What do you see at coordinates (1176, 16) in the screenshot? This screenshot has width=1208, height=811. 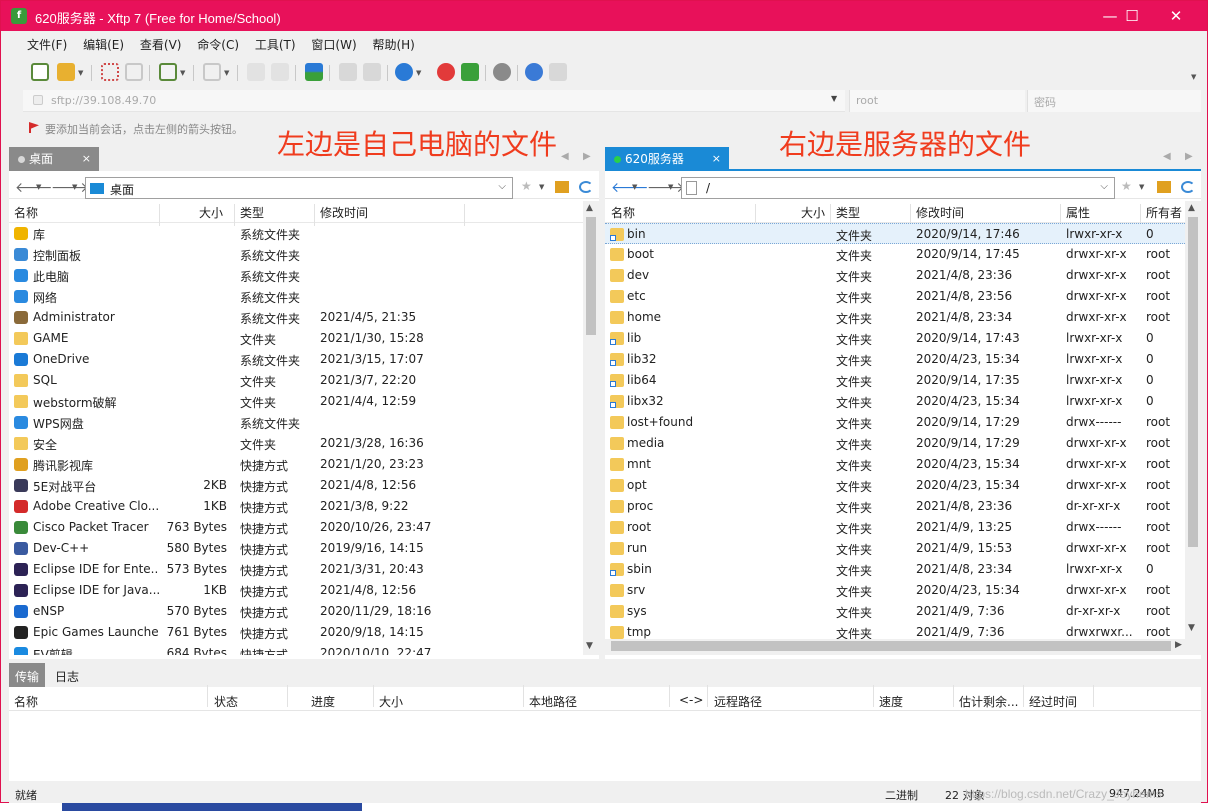 I see `close-button: ✕` at bounding box center [1176, 16].